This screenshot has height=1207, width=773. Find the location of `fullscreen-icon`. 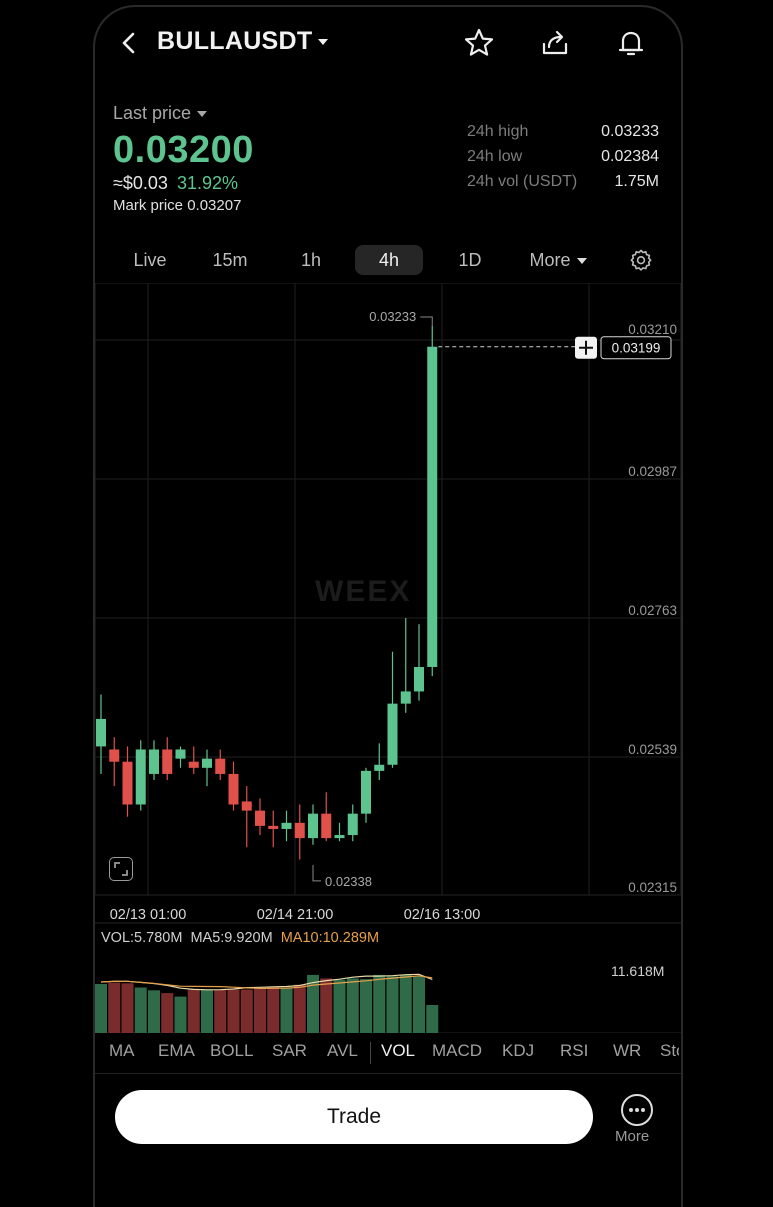

fullscreen-icon is located at coordinates (121, 869).